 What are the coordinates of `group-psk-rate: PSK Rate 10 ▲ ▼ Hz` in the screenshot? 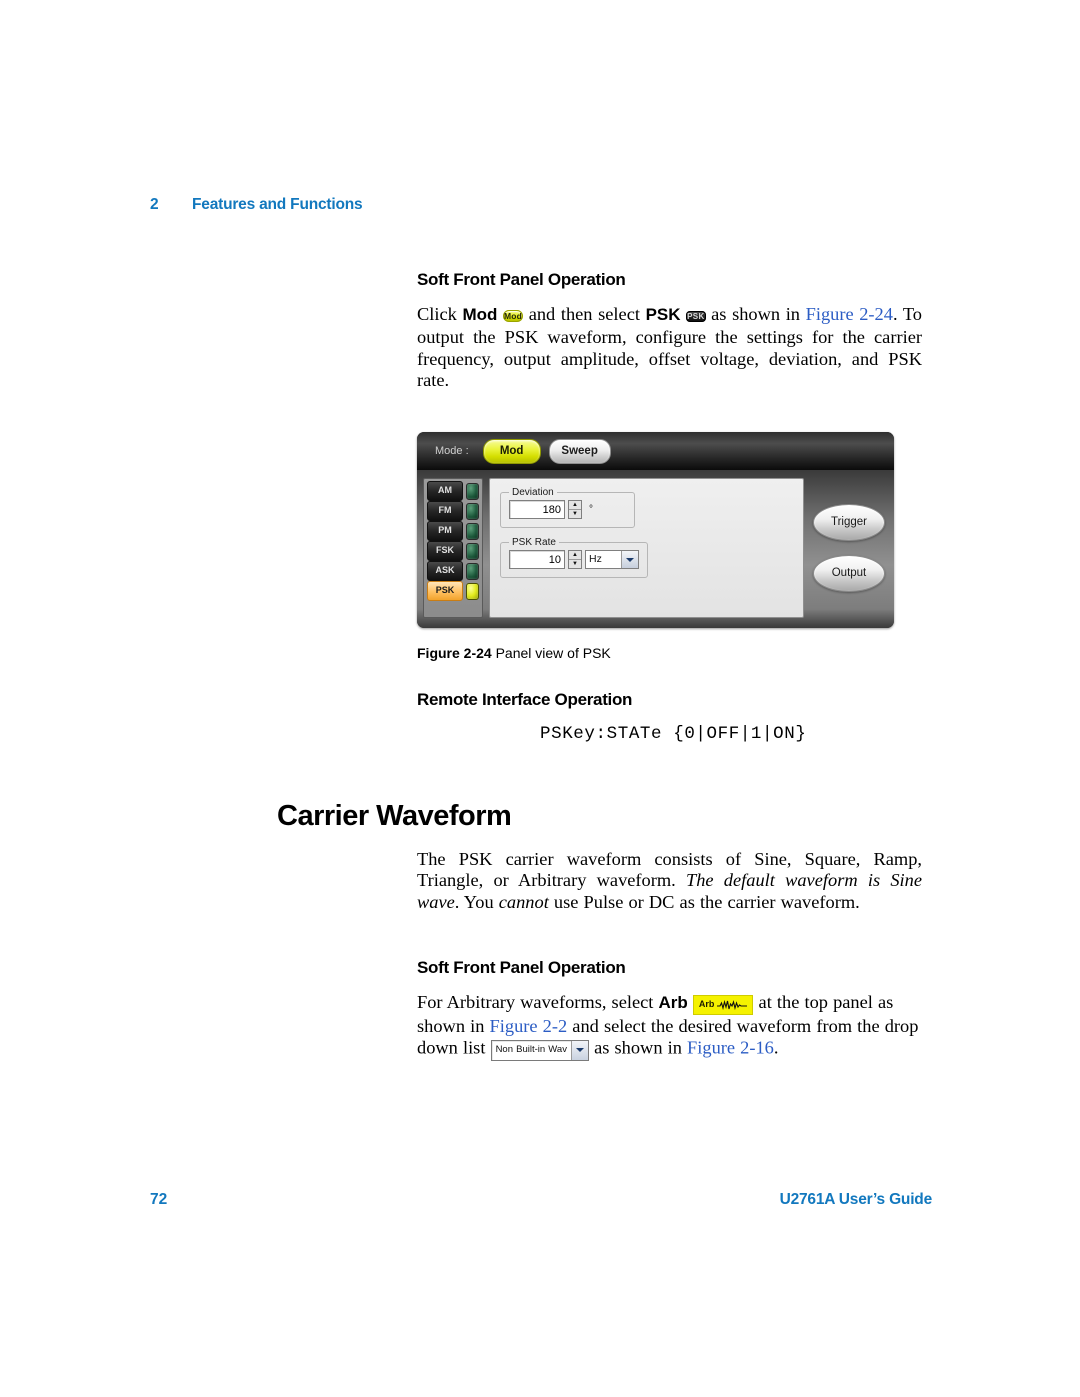 It's located at (574, 557).